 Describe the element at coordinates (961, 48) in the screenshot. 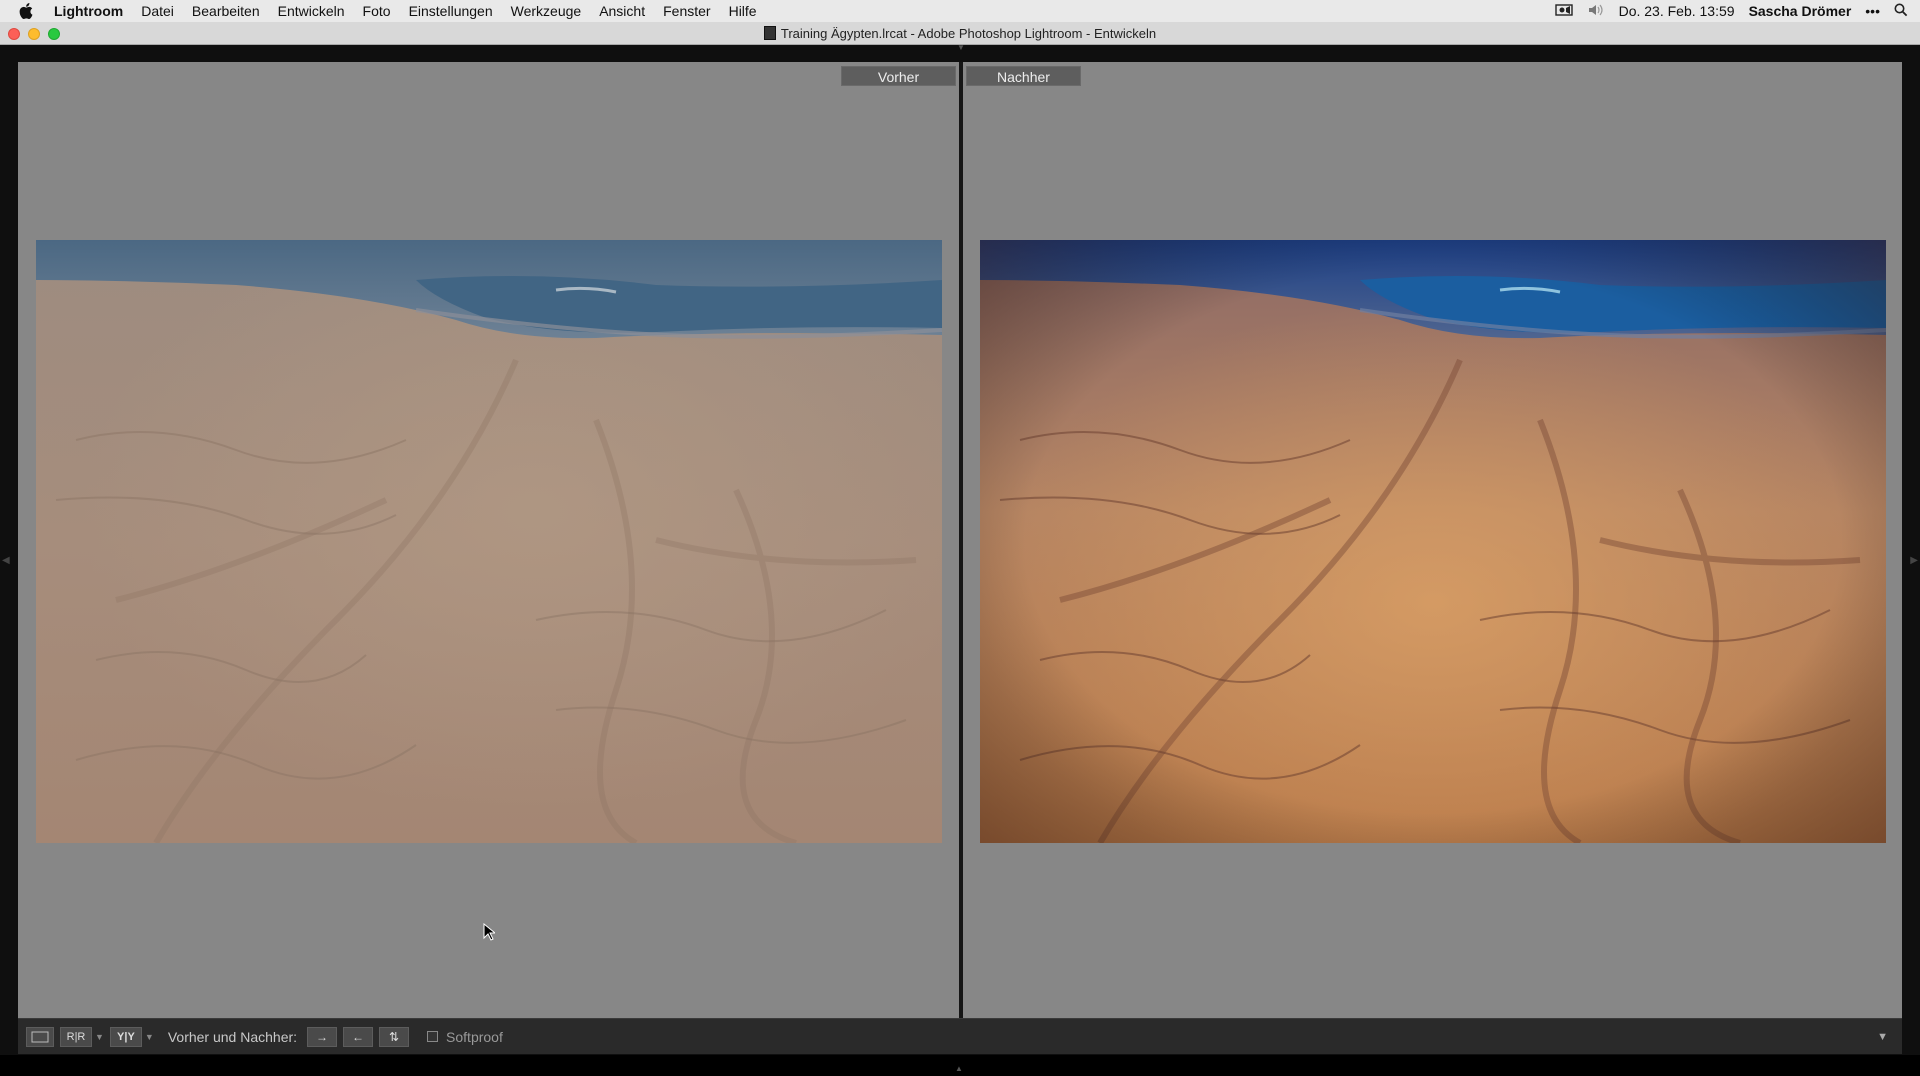

I see `top-panel-toggle-icon: ▼` at that location.